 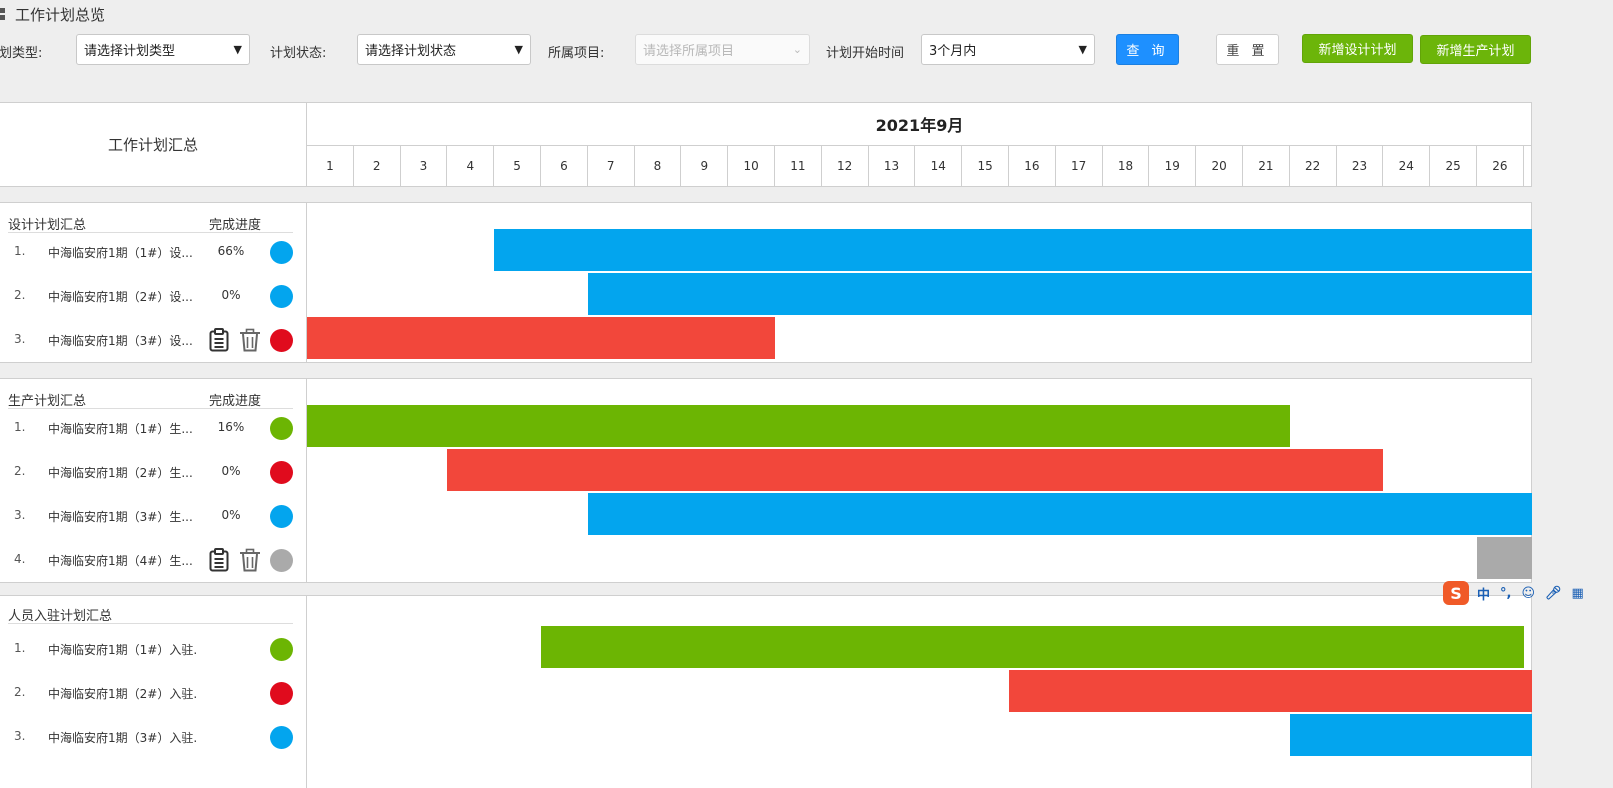 I want to click on emoji-icon: ☺, so click(x=1528, y=593).